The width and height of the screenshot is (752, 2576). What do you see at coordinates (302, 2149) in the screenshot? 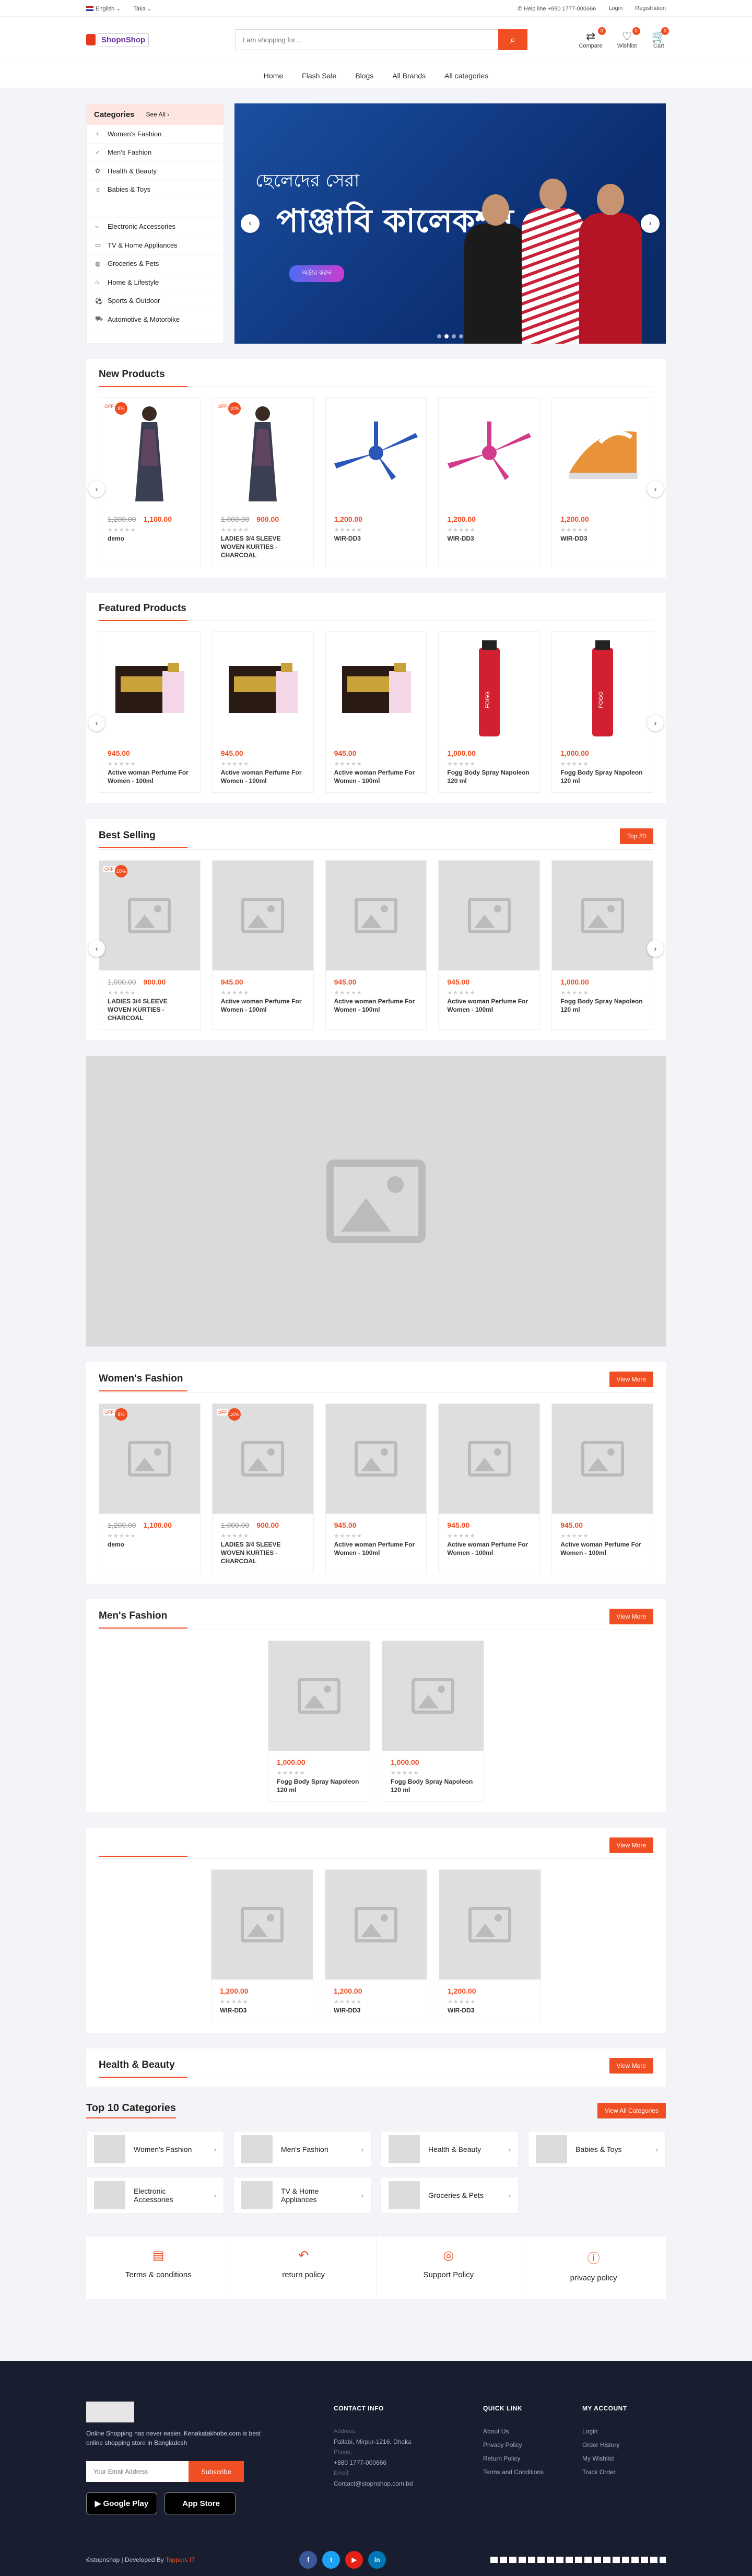
I see `top-category-card: Men's Fashion ›` at bounding box center [302, 2149].